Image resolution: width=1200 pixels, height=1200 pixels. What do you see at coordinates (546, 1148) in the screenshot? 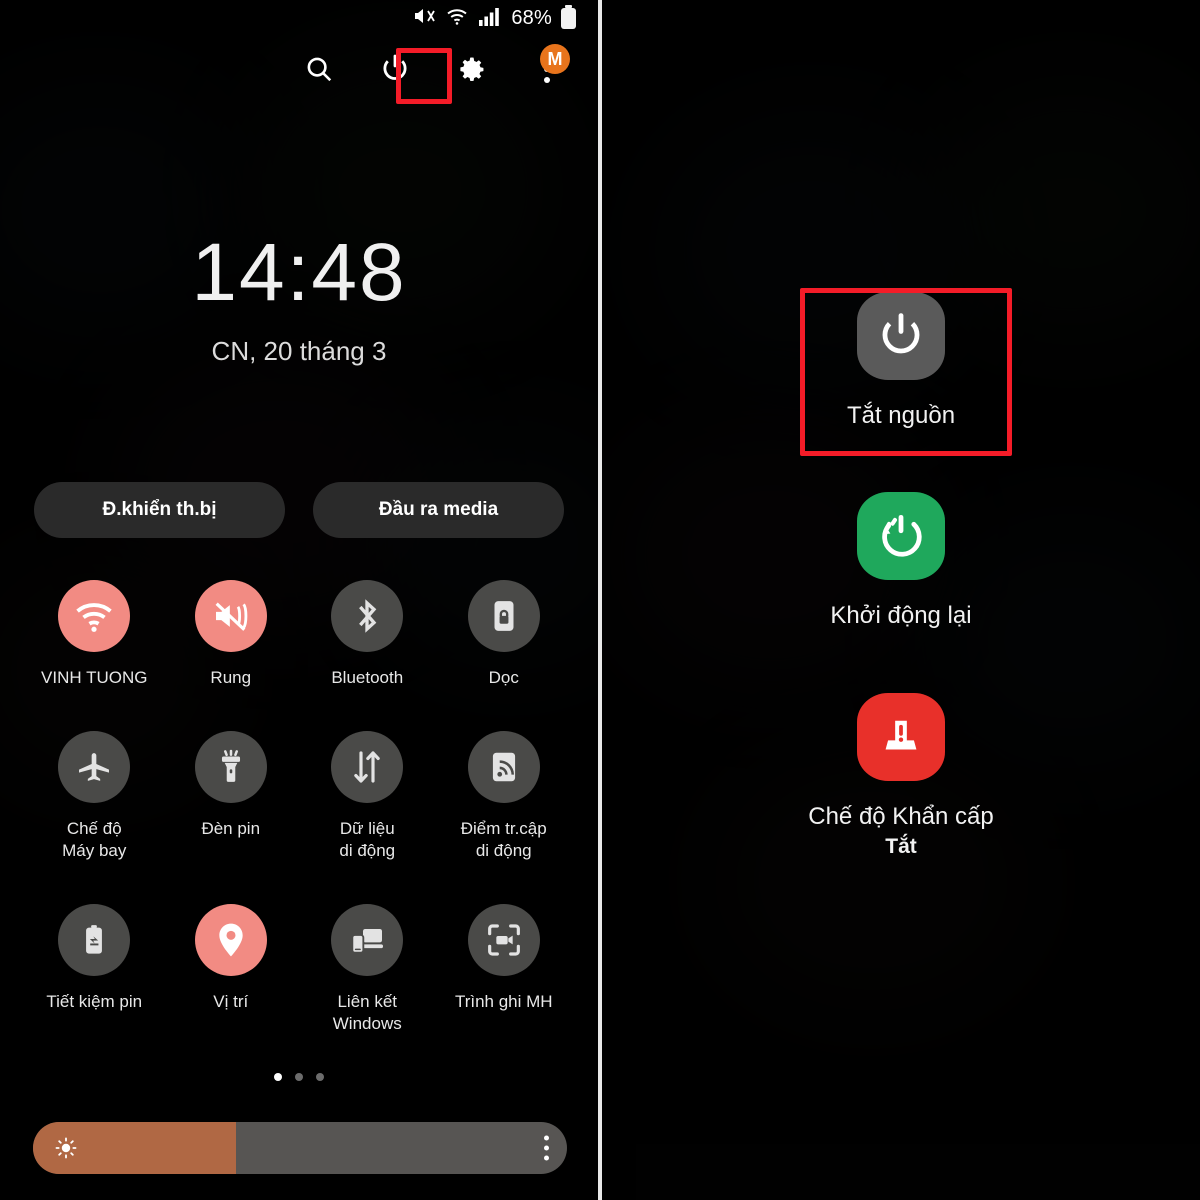
I see `brightness-more-options-icon` at bounding box center [546, 1148].